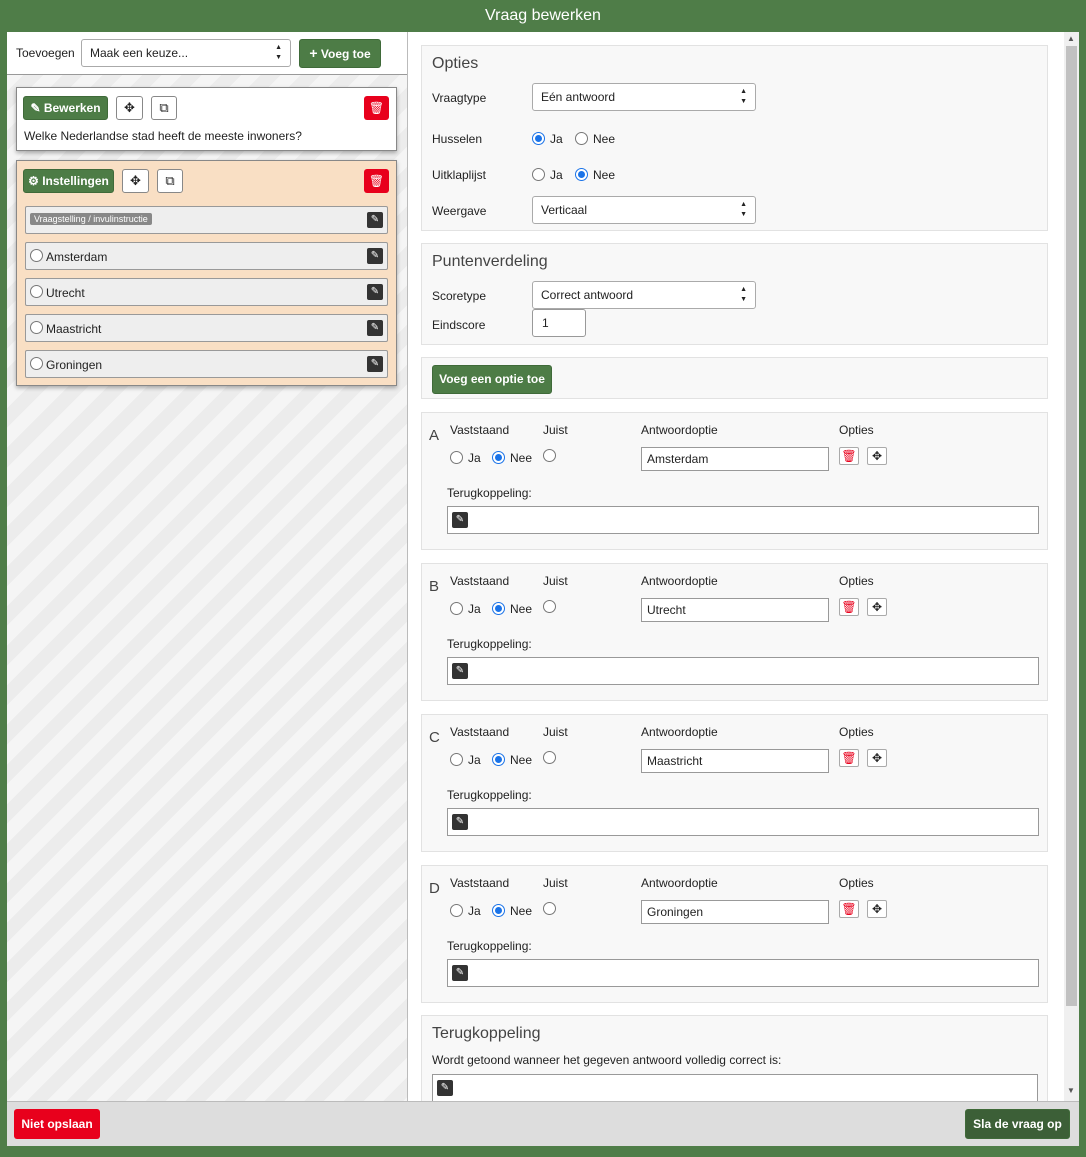 The width and height of the screenshot is (1086, 1157). I want to click on uitklaplijst-nee-radio, so click(581, 174).